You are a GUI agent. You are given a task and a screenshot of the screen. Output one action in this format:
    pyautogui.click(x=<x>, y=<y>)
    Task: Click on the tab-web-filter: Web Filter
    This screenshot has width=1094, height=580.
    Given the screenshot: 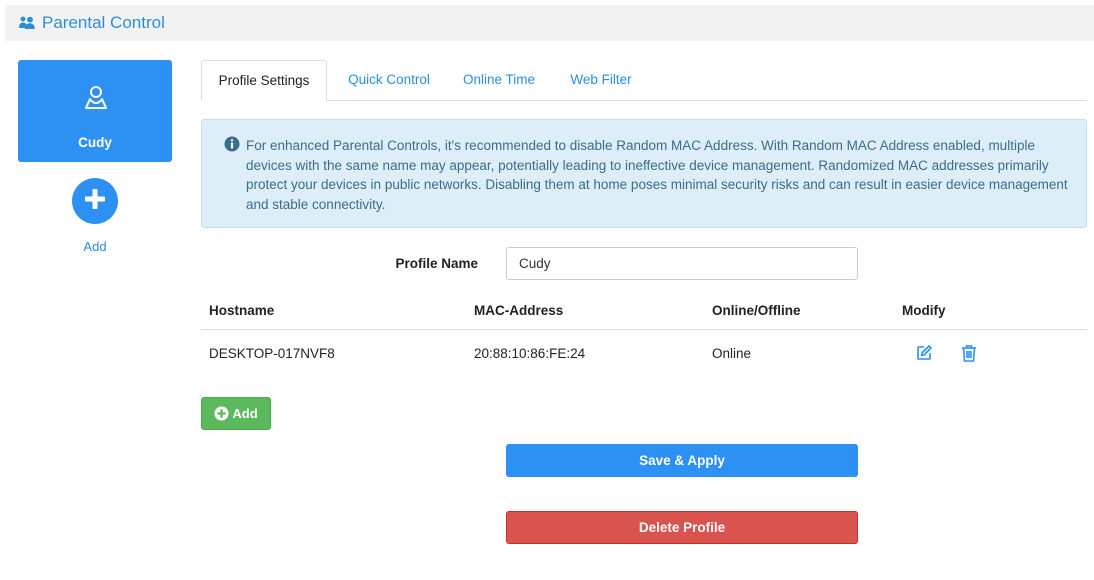 What is the action you would take?
    pyautogui.click(x=601, y=80)
    